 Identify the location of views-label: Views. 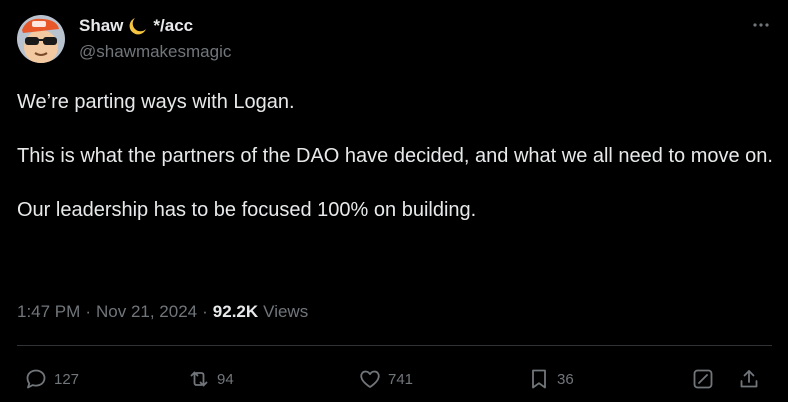
(286, 311).